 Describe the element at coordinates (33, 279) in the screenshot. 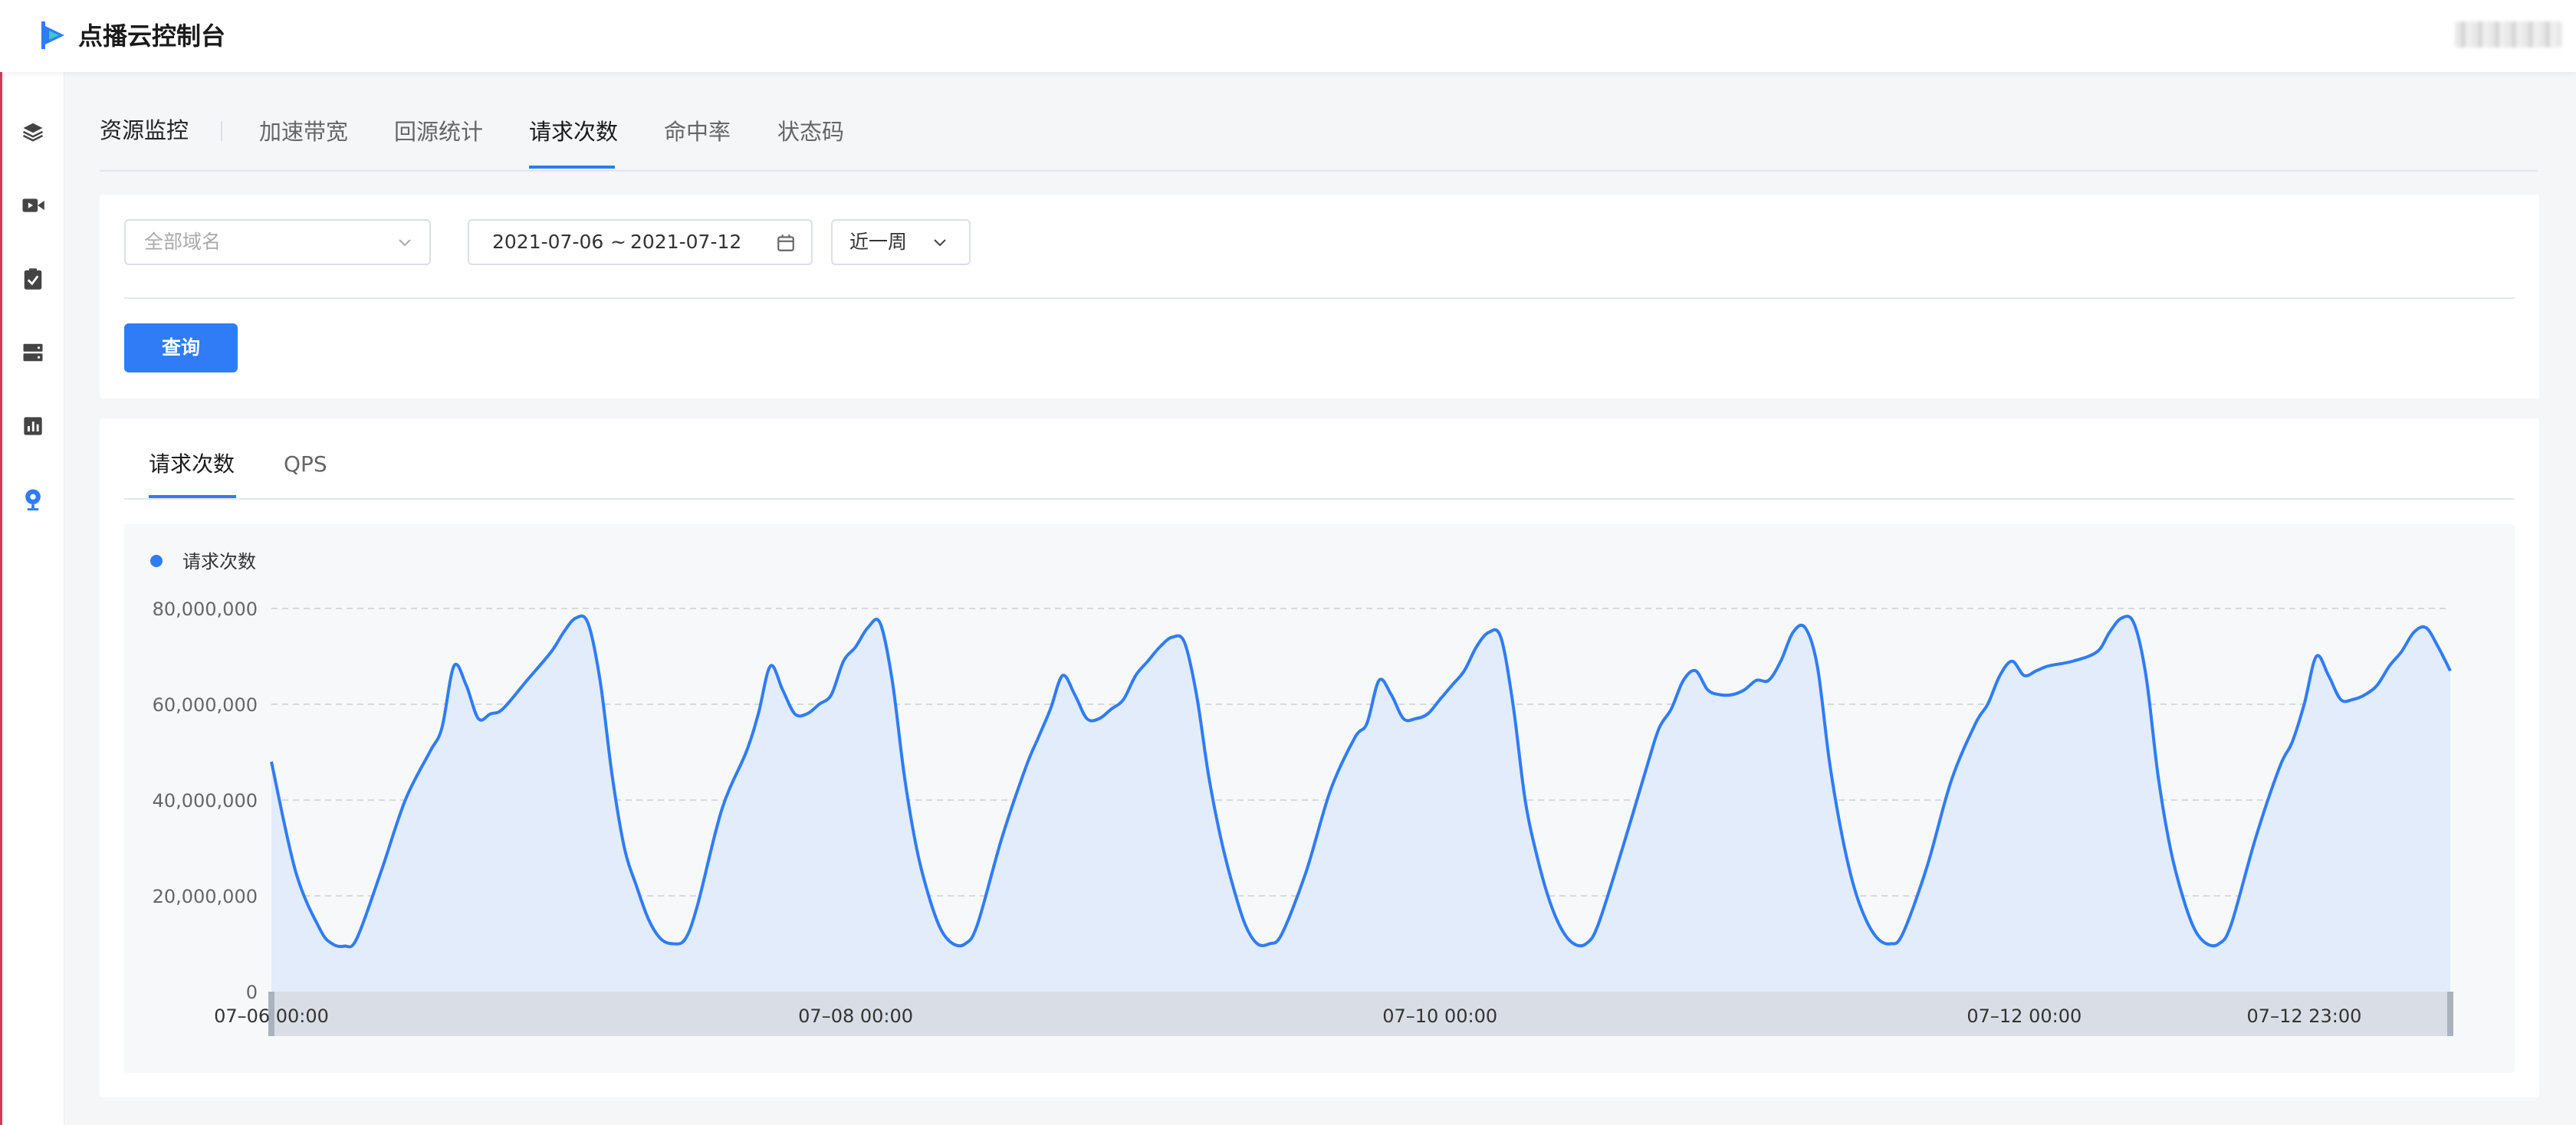

I see `clipboard-check-icon` at that location.